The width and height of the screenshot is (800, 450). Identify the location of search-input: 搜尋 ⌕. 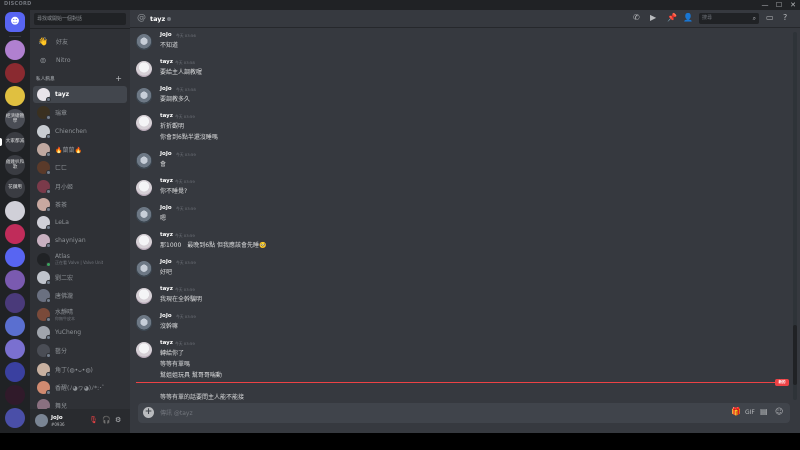
(729, 18).